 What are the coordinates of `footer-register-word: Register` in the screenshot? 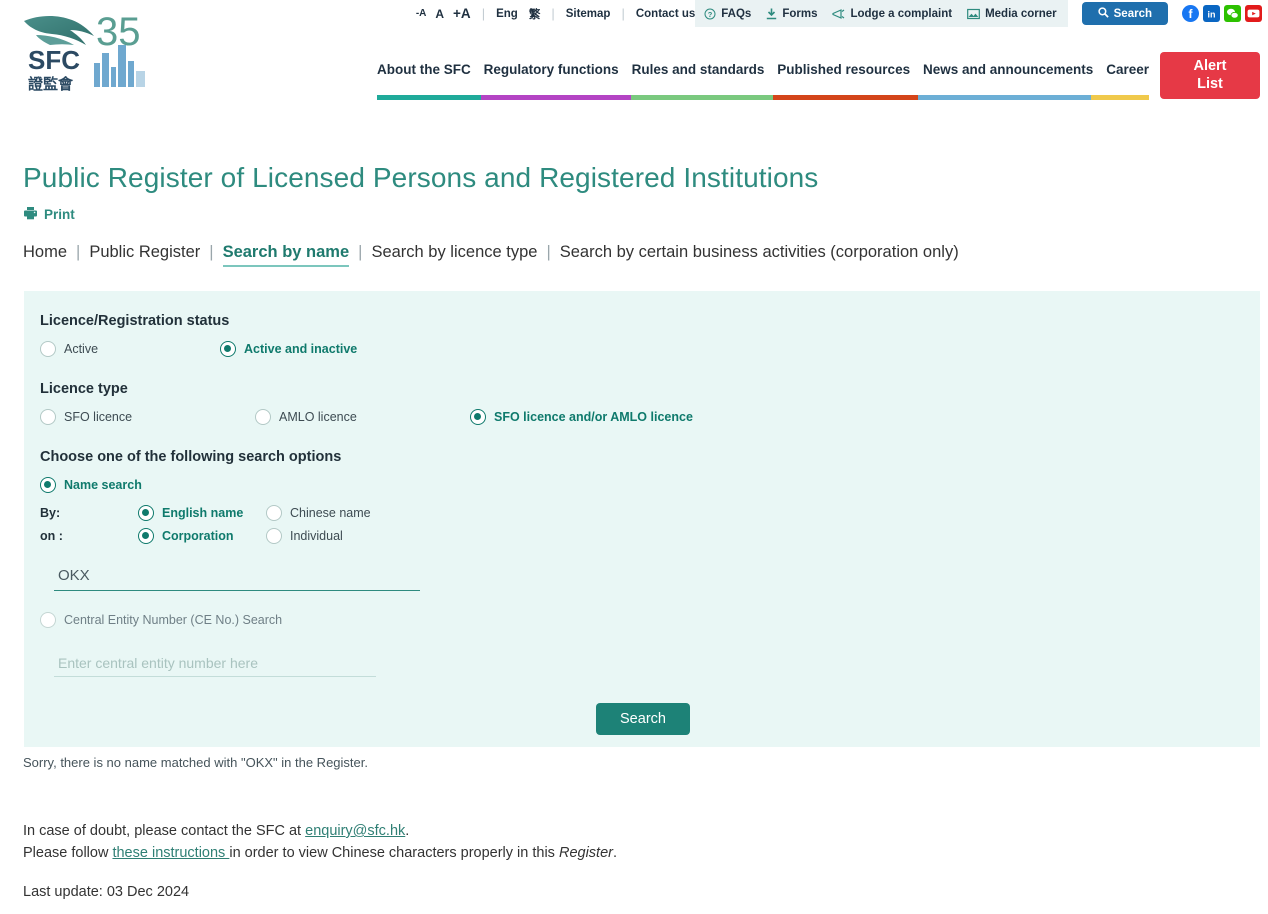 It's located at (585, 853).